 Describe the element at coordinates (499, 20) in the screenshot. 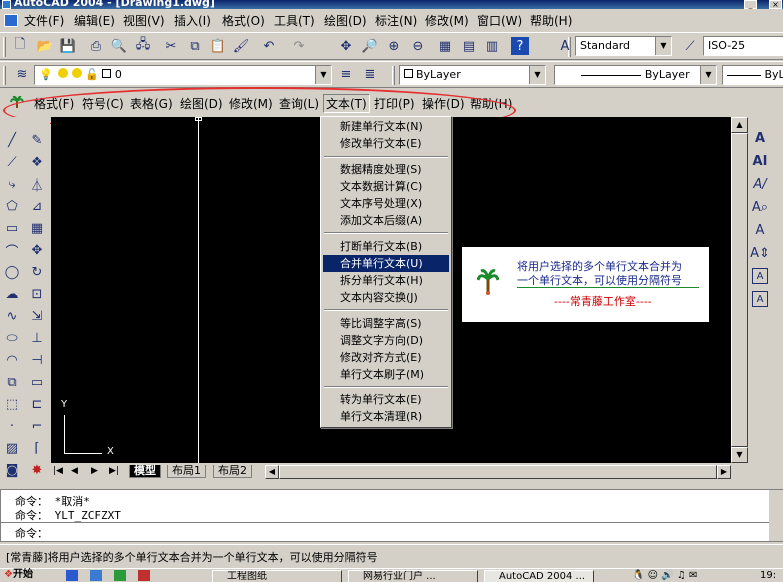

I see `menu-window: 窗口(W)` at that location.